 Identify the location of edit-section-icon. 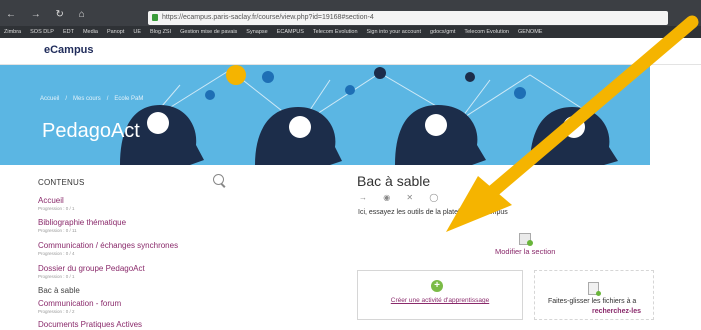
(526, 239).